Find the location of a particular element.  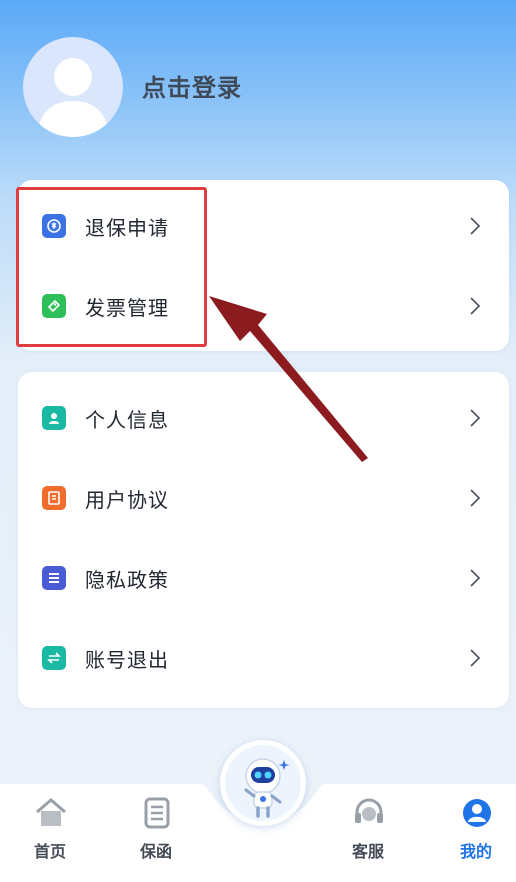

tab-guarantee: 保函 is located at coordinates (156, 832).